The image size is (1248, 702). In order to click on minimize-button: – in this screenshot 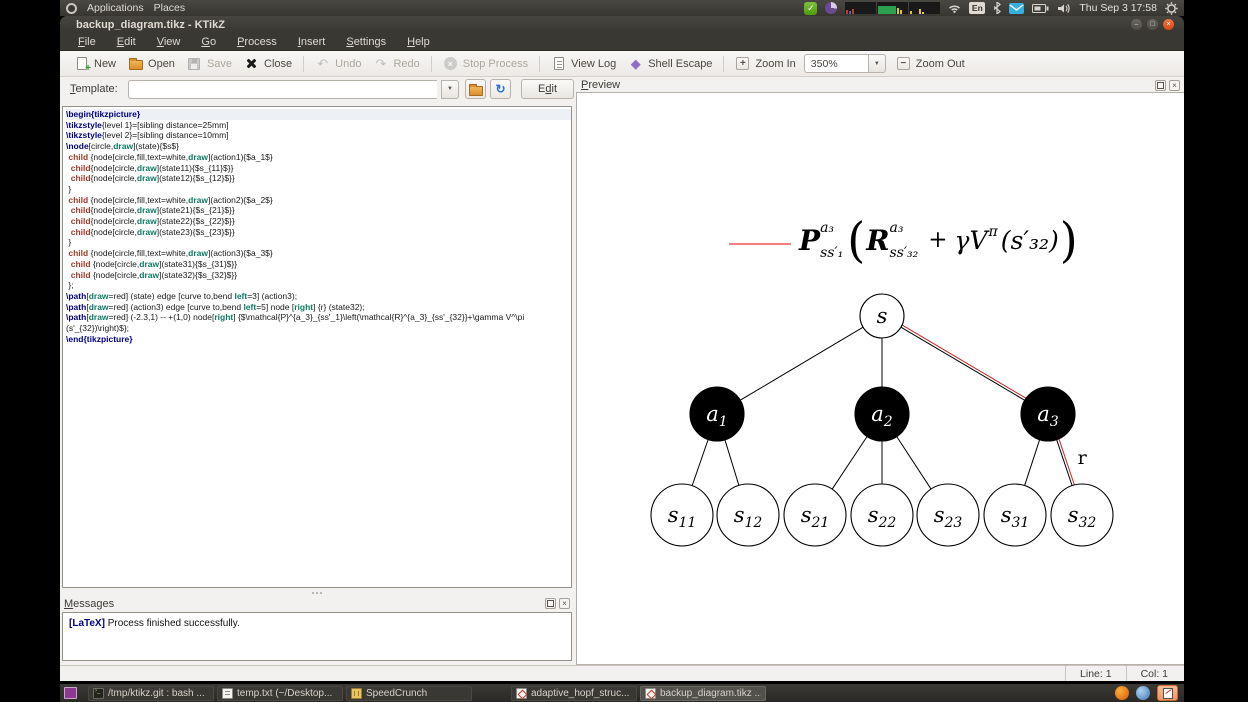, I will do `click(1136, 24)`.